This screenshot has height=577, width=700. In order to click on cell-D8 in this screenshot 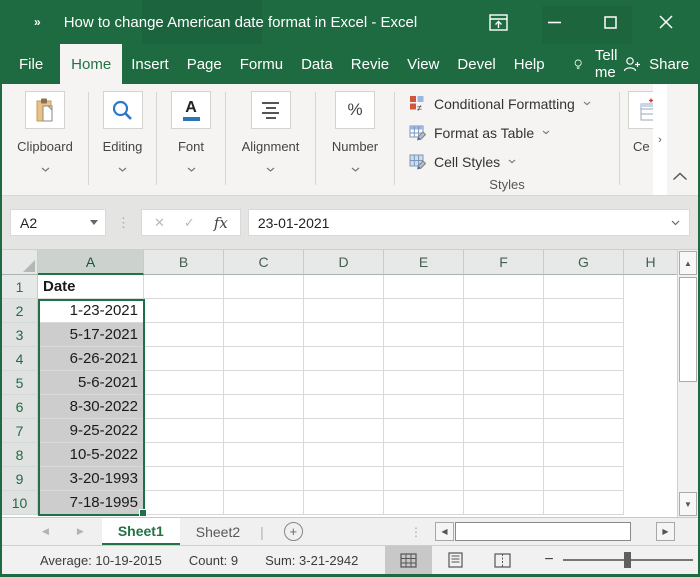, I will do `click(344, 455)`.